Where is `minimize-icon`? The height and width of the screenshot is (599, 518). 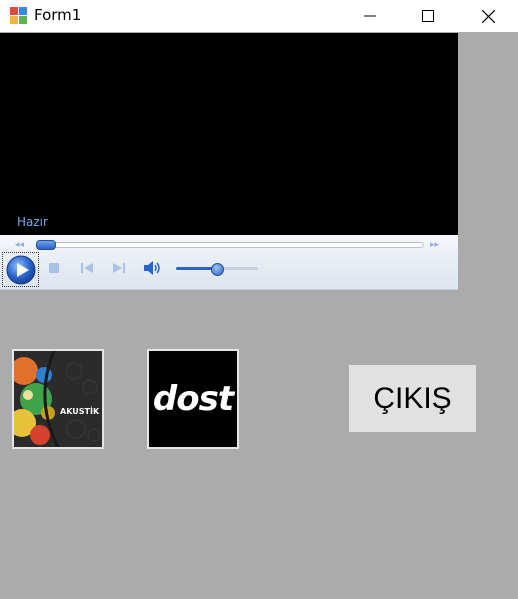
minimize-icon is located at coordinates (370, 16).